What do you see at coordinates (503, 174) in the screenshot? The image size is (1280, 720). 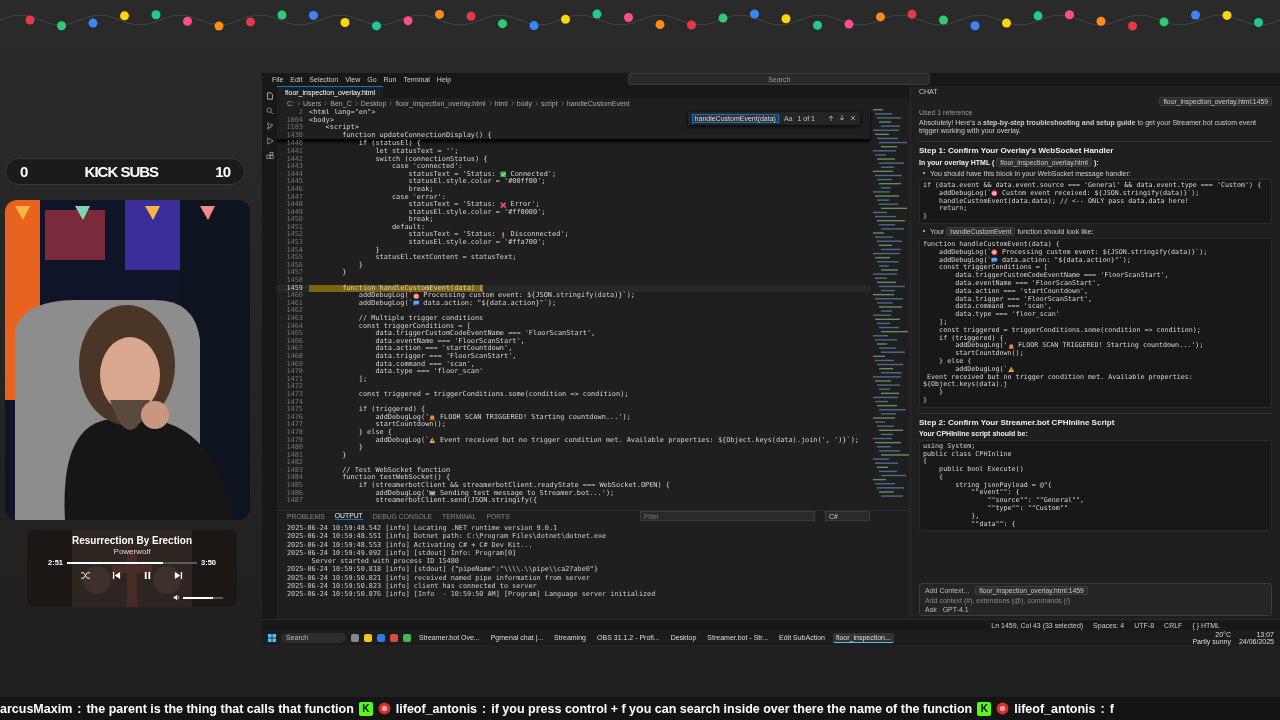 I see `check-icon` at bounding box center [503, 174].